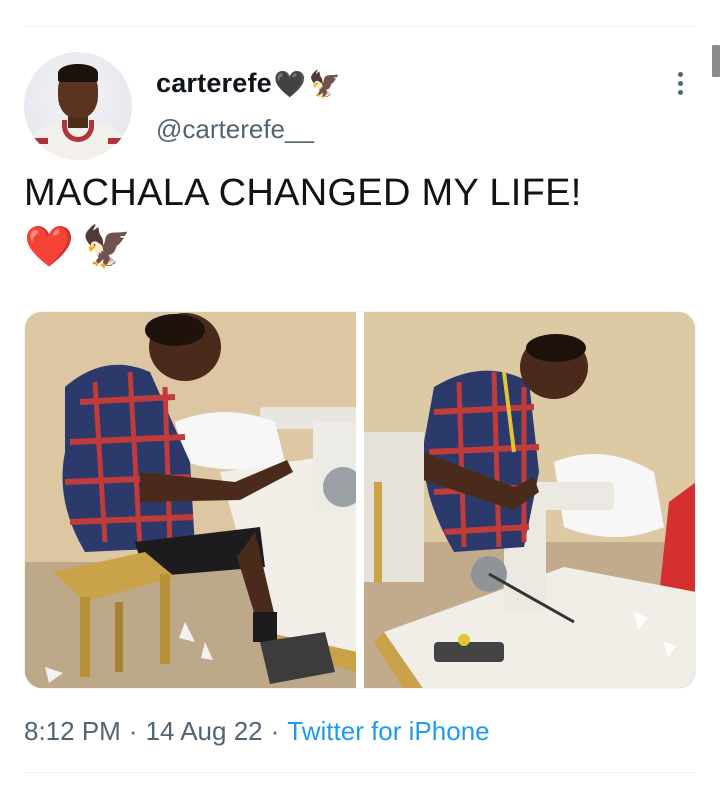 The width and height of the screenshot is (720, 793). What do you see at coordinates (235, 129) in the screenshot?
I see `user-handle: @carterefe__` at bounding box center [235, 129].